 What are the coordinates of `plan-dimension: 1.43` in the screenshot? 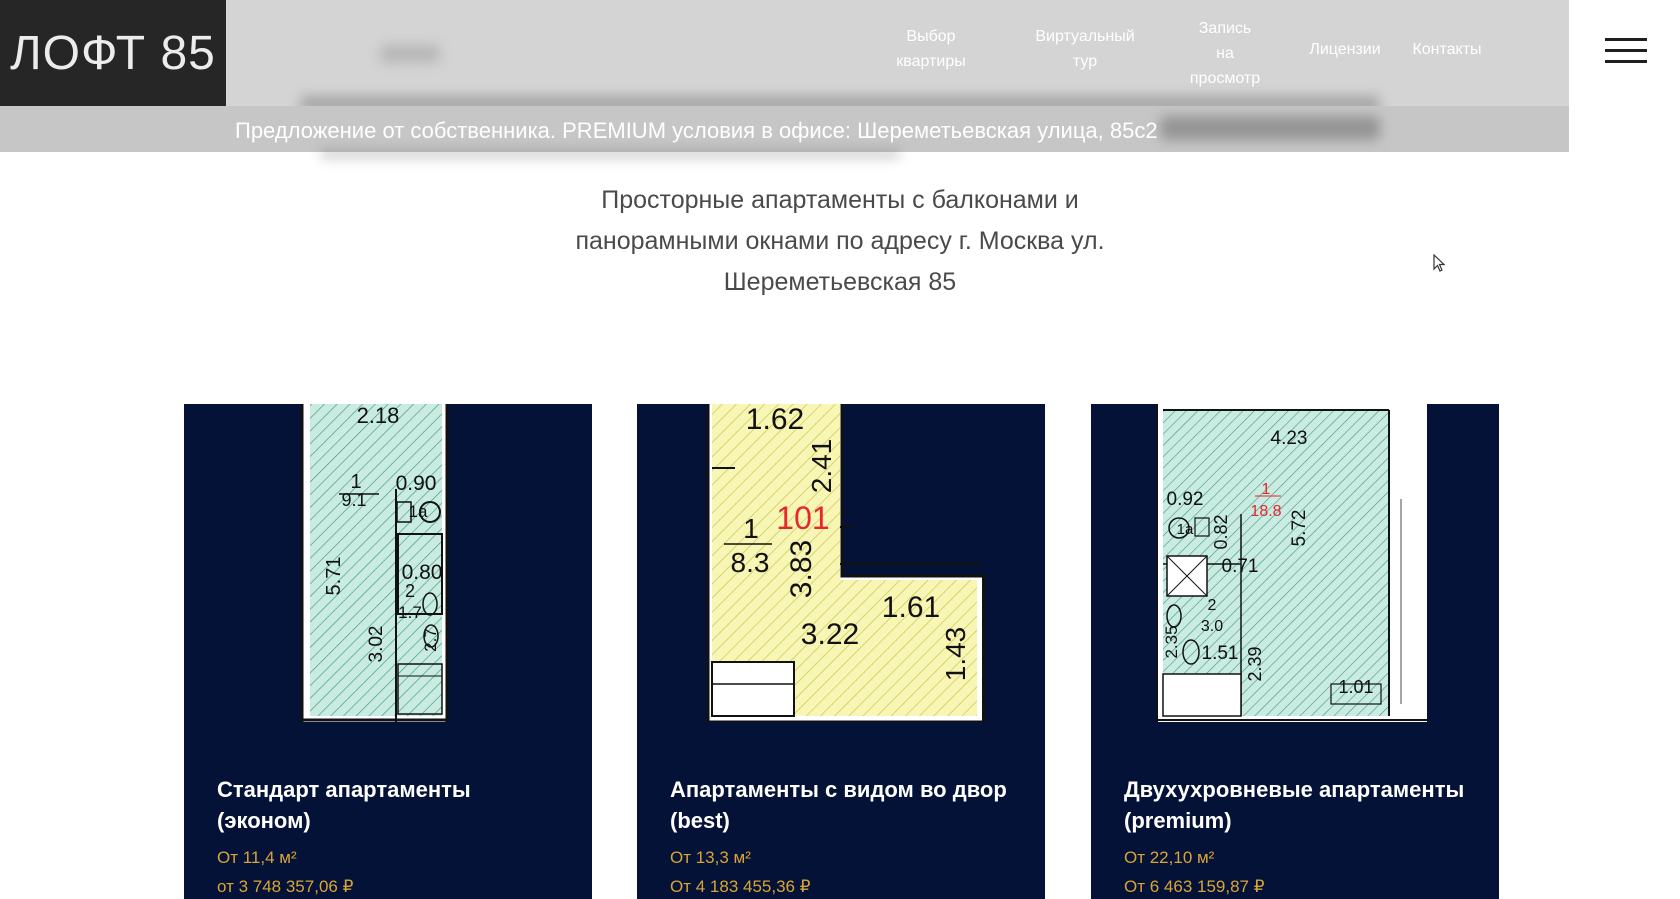 It's located at (955, 654).